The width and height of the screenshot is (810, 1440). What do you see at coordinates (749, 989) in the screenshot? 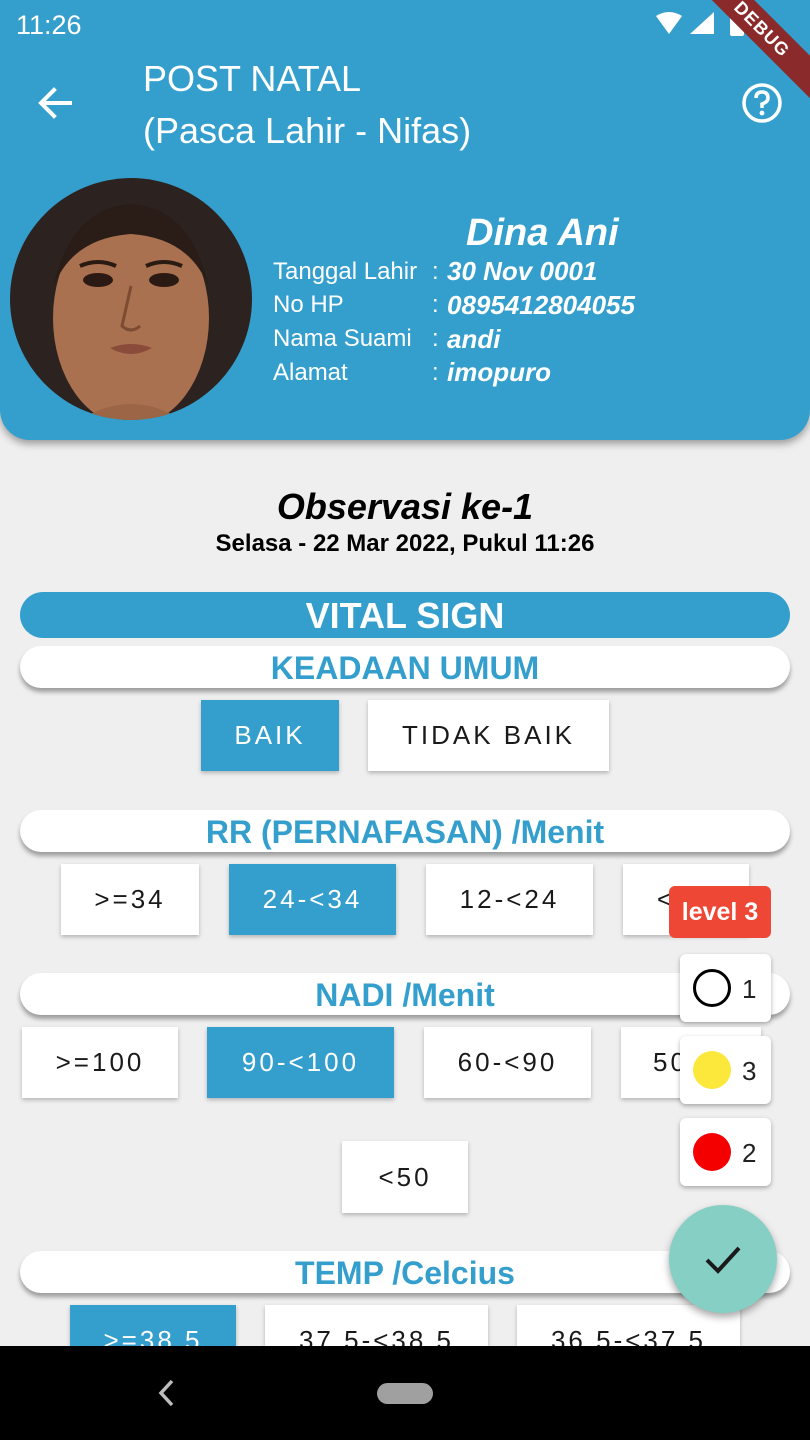
I see `level-count-white: 1` at bounding box center [749, 989].